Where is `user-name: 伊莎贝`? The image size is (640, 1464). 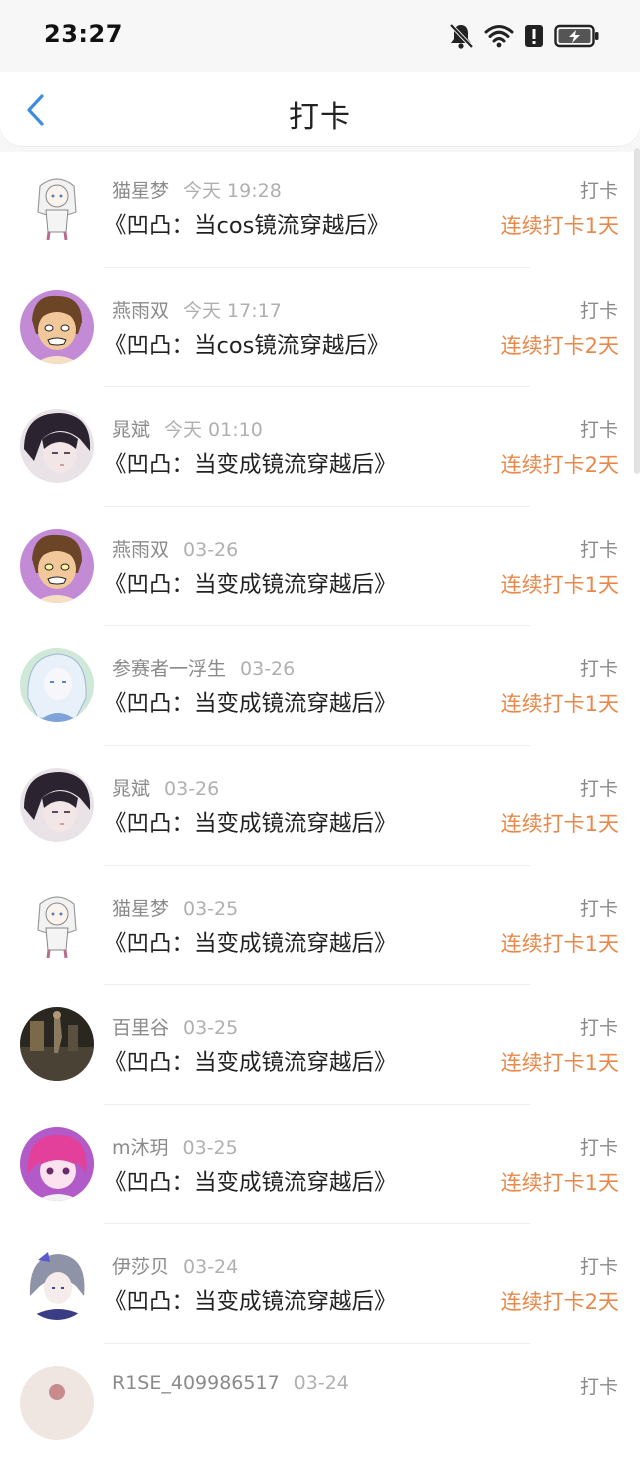 user-name: 伊莎贝 is located at coordinates (140, 1267).